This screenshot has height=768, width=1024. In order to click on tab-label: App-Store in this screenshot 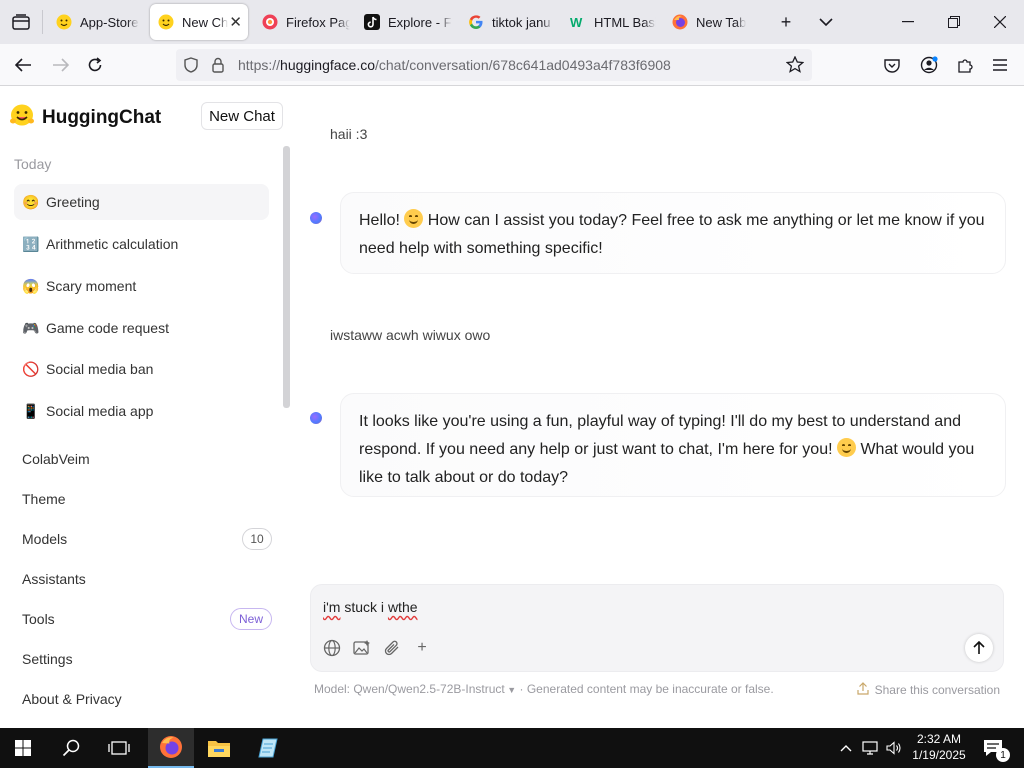, I will do `click(109, 22)`.